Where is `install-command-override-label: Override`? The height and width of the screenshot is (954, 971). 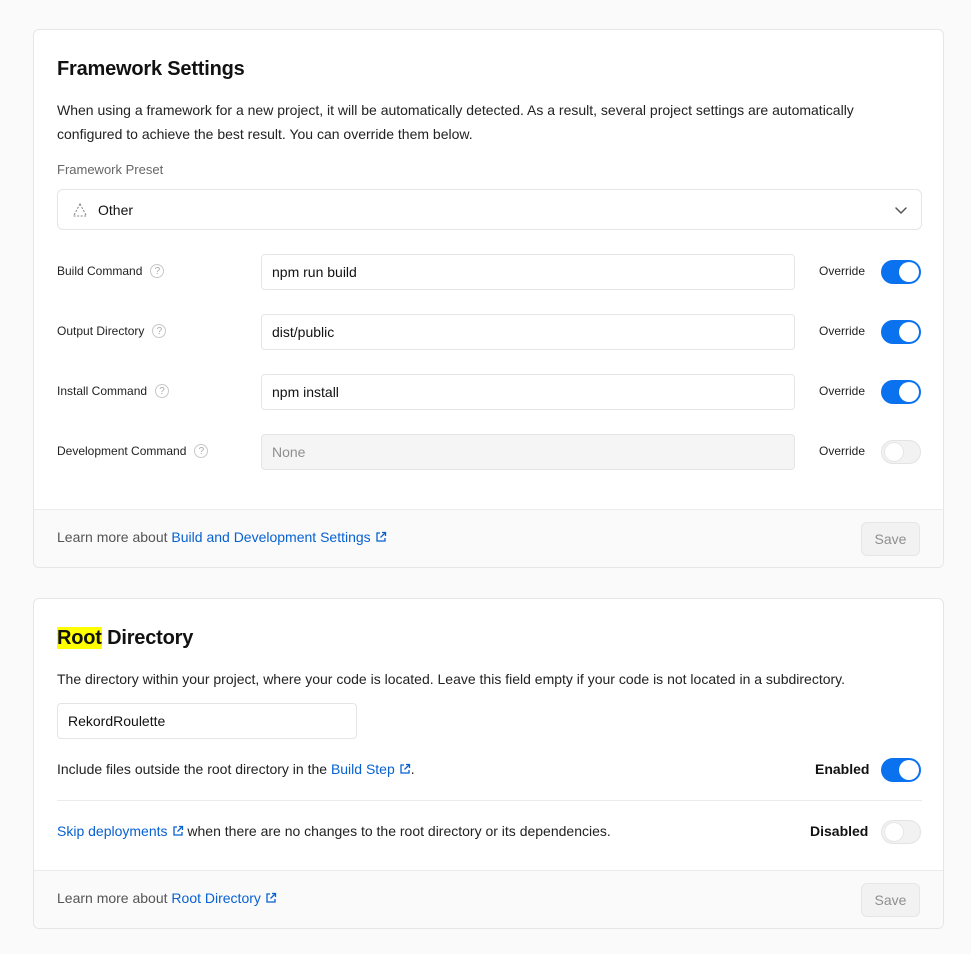 install-command-override-label: Override is located at coordinates (842, 391).